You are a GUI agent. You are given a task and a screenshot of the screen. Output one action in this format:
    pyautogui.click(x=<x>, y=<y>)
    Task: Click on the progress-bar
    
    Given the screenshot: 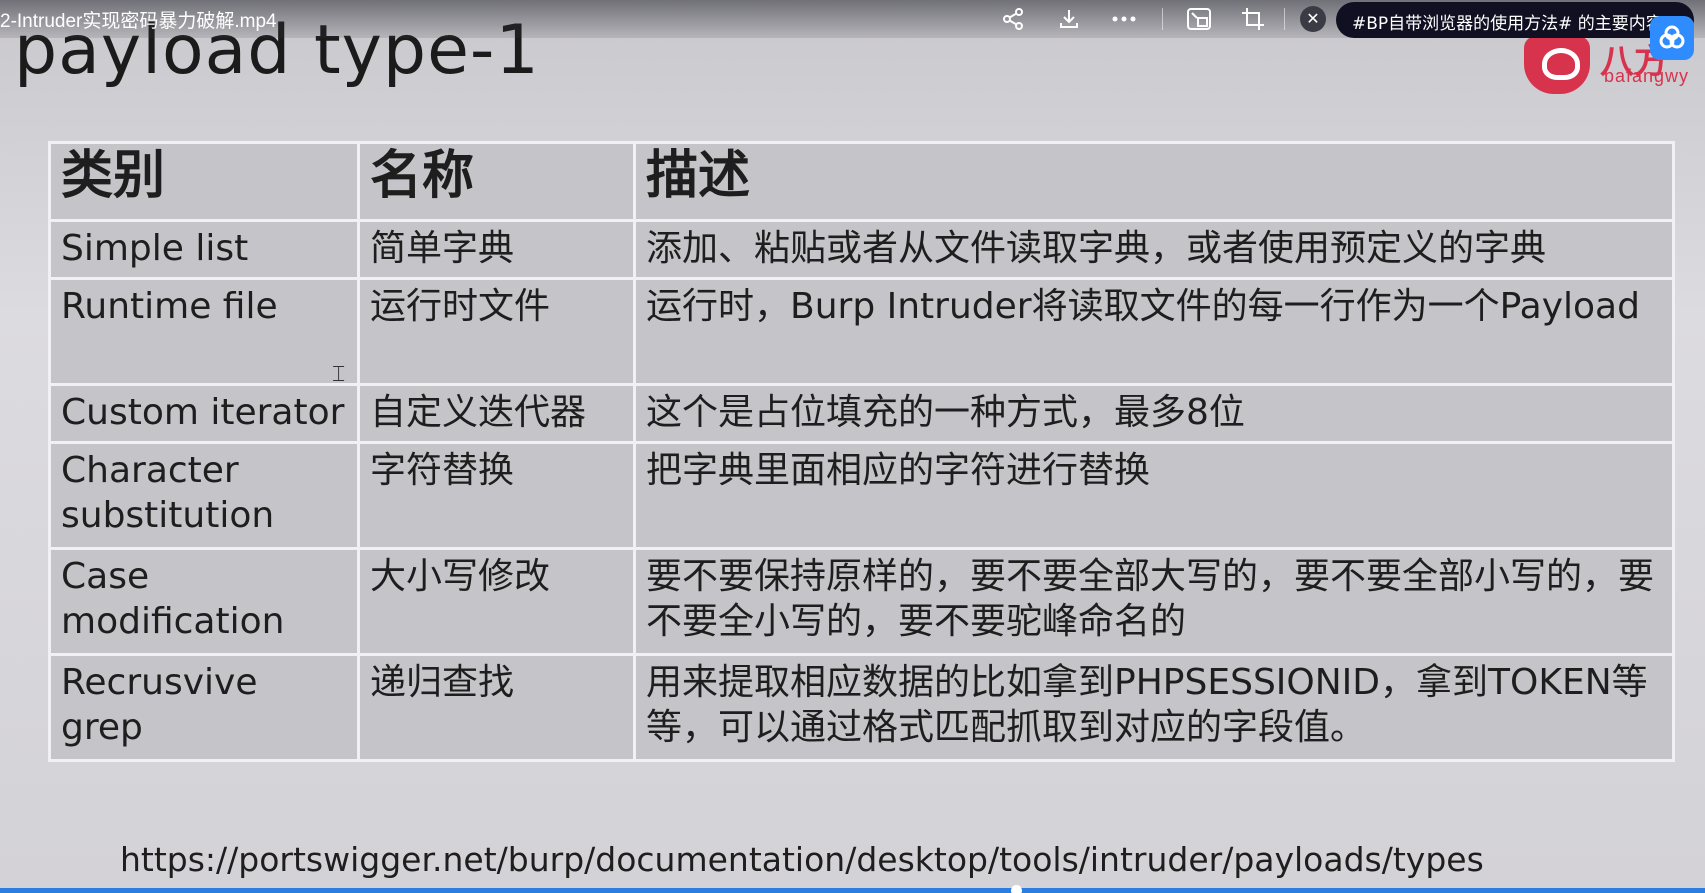 What is the action you would take?
    pyautogui.click(x=852, y=890)
    